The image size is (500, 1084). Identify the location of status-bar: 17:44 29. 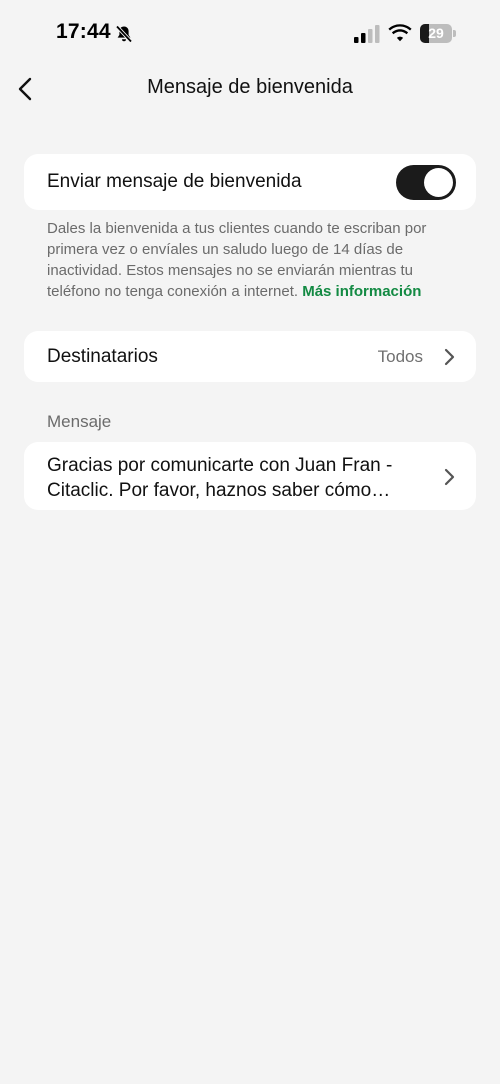
(250, 35).